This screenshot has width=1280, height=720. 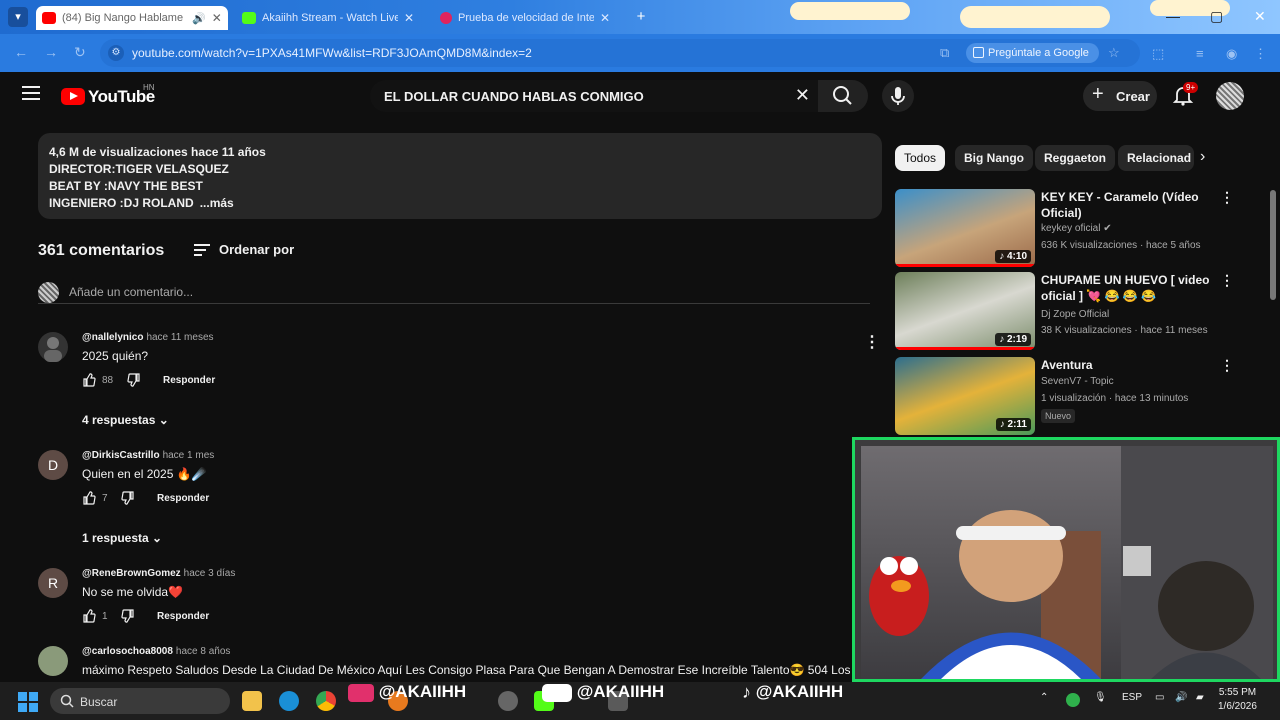 I want to click on tab-speedtest: Prueba de velocidad de Interne ✕, so click(x=530, y=18).